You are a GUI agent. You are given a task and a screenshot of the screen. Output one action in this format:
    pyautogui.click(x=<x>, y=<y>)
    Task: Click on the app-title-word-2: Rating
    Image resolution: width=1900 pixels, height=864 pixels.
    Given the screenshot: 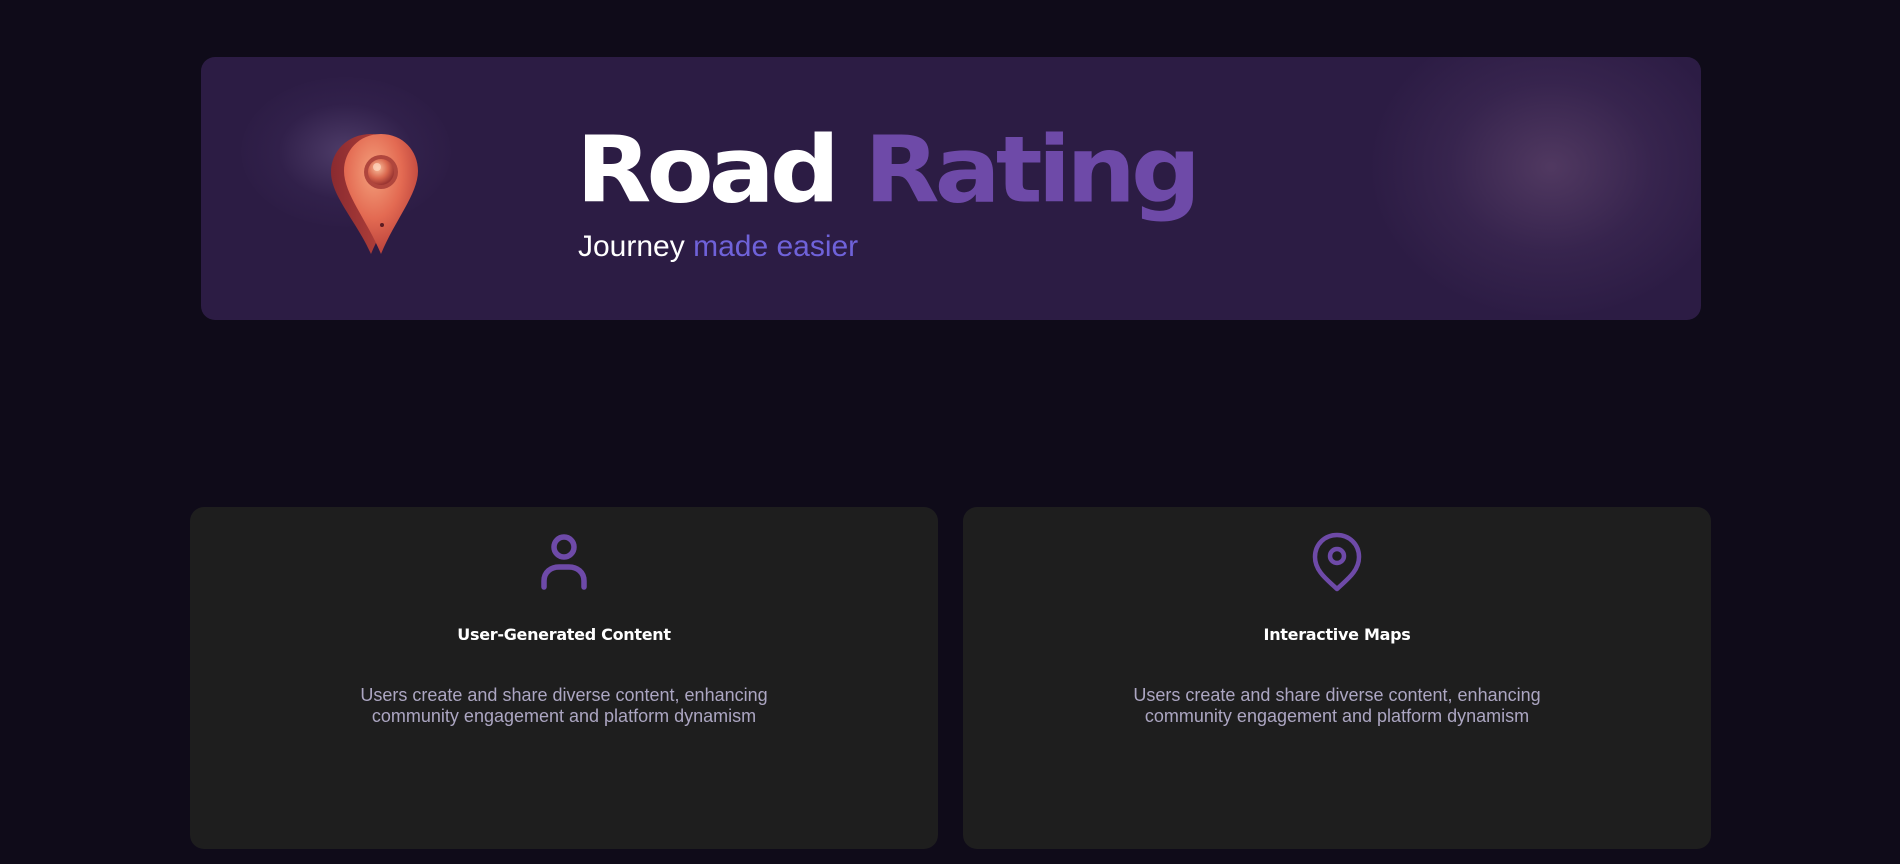 What is the action you would take?
    pyautogui.click(x=1032, y=171)
    